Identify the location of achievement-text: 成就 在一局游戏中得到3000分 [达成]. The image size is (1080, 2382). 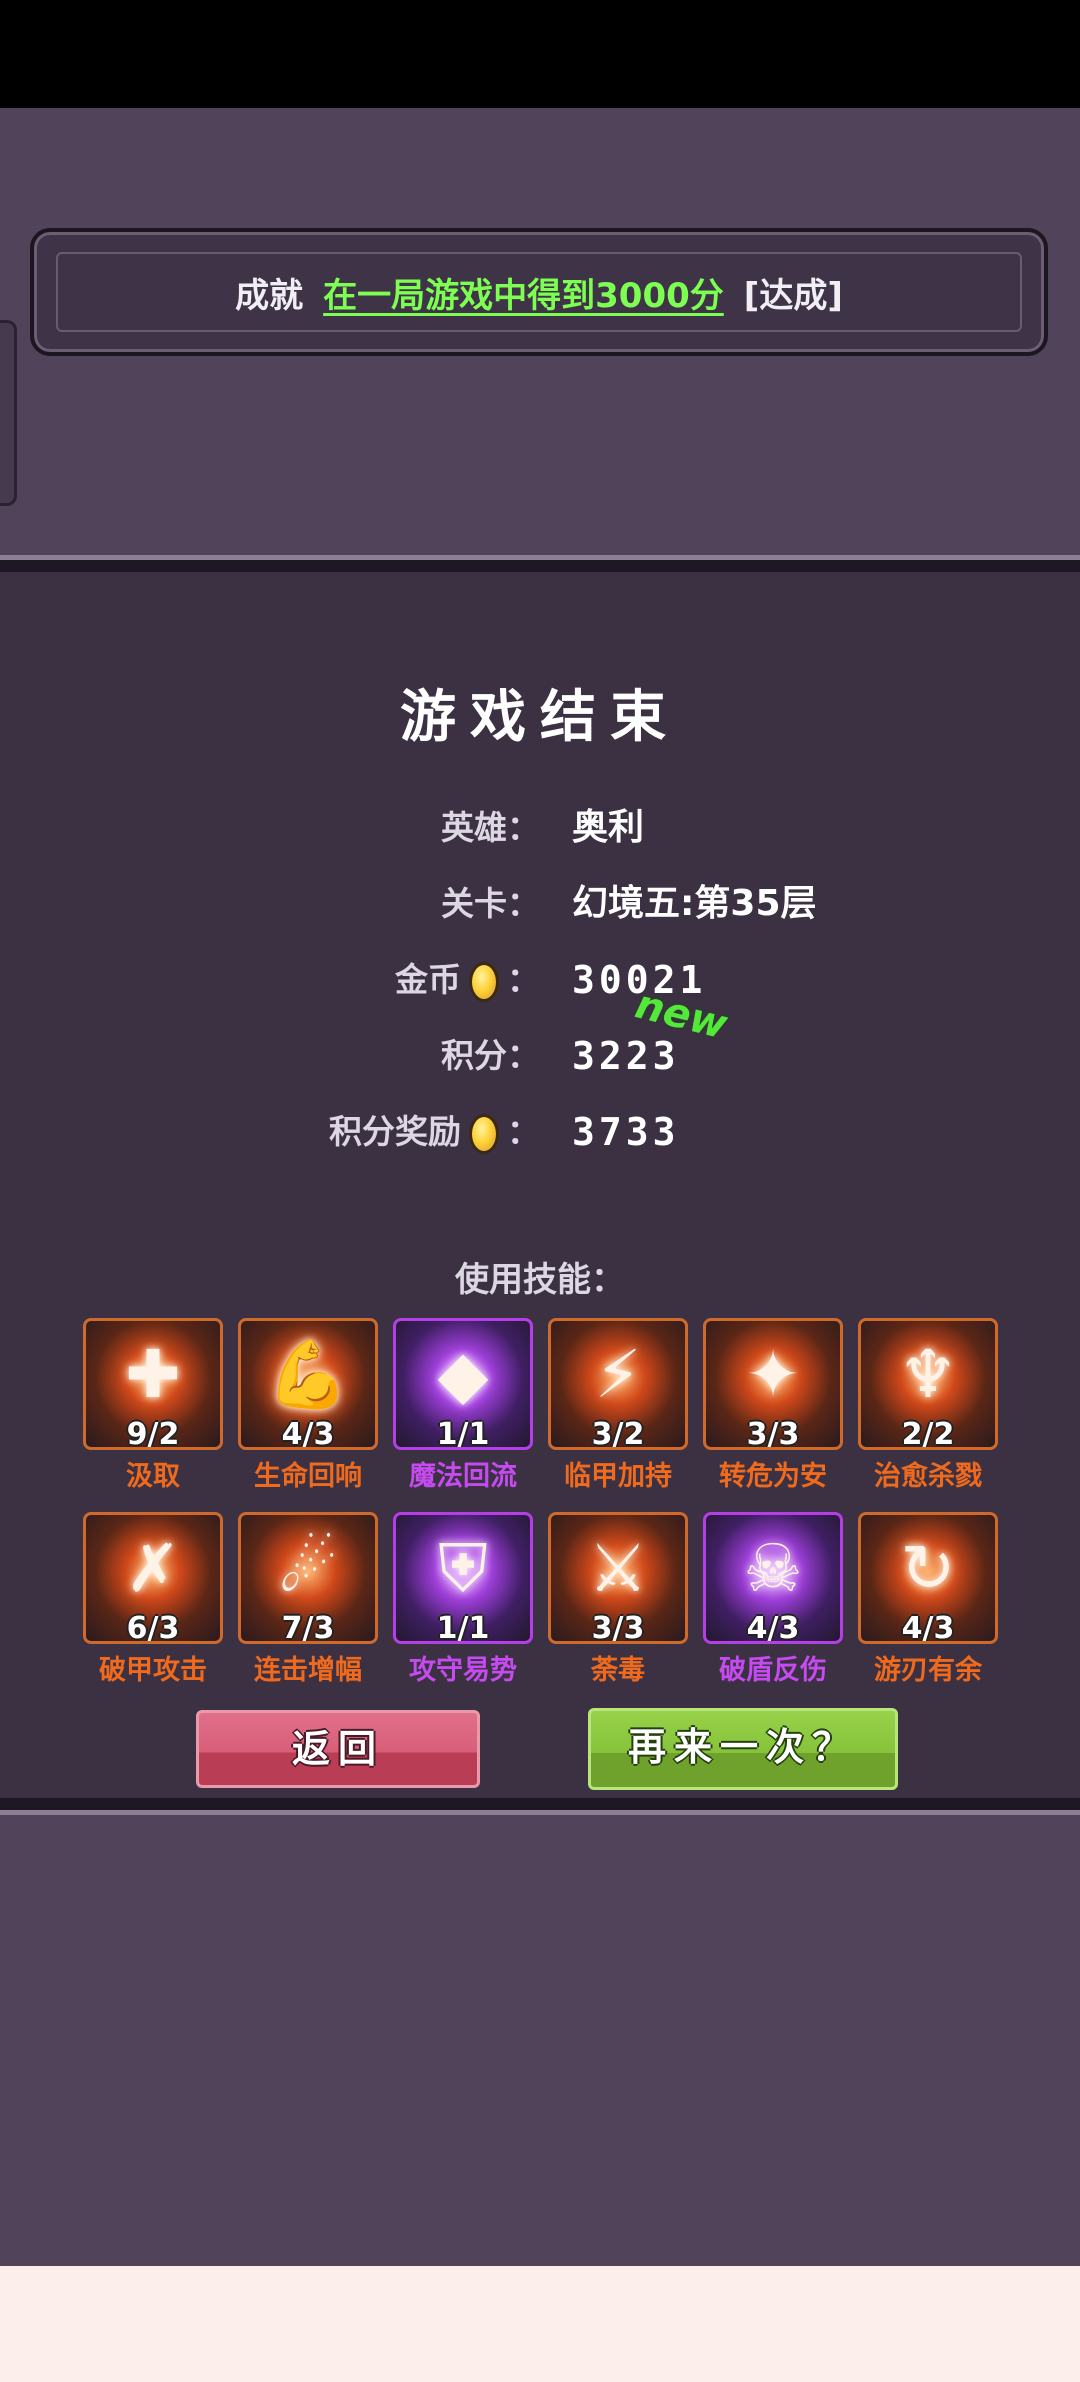
(539, 292).